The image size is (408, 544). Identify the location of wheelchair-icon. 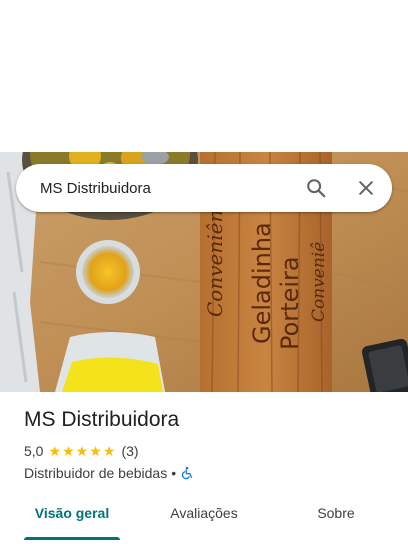
(187, 473).